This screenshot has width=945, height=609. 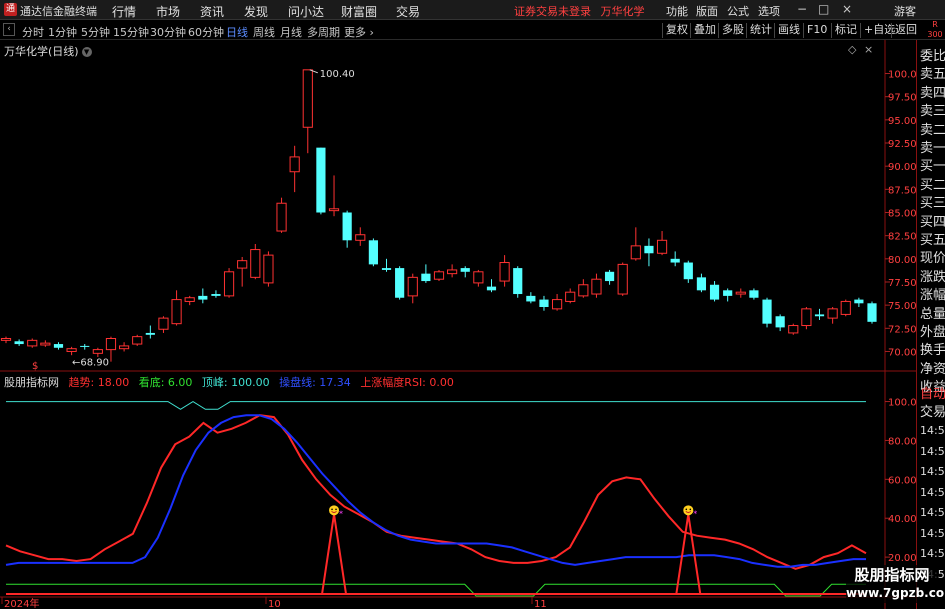 What do you see at coordinates (932, 146) in the screenshot?
I see `side-item: 卖一` at bounding box center [932, 146].